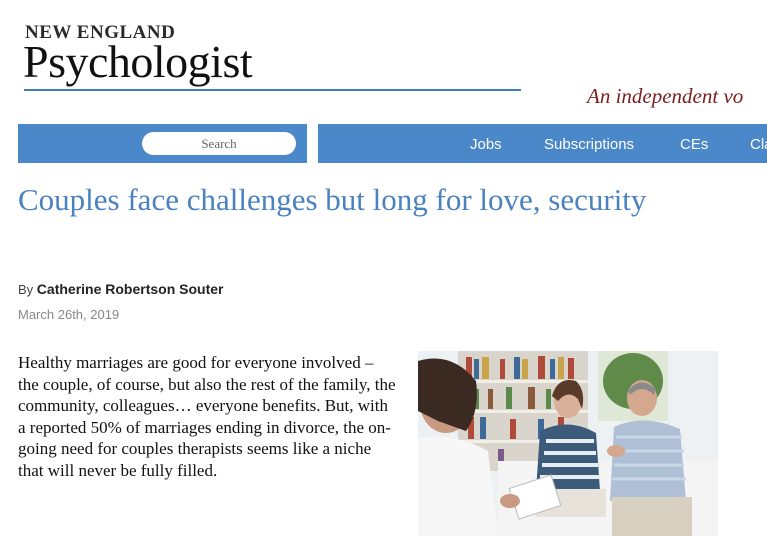 The width and height of the screenshot is (767, 536). I want to click on site-logo-title: Psychologist, so click(138, 62).